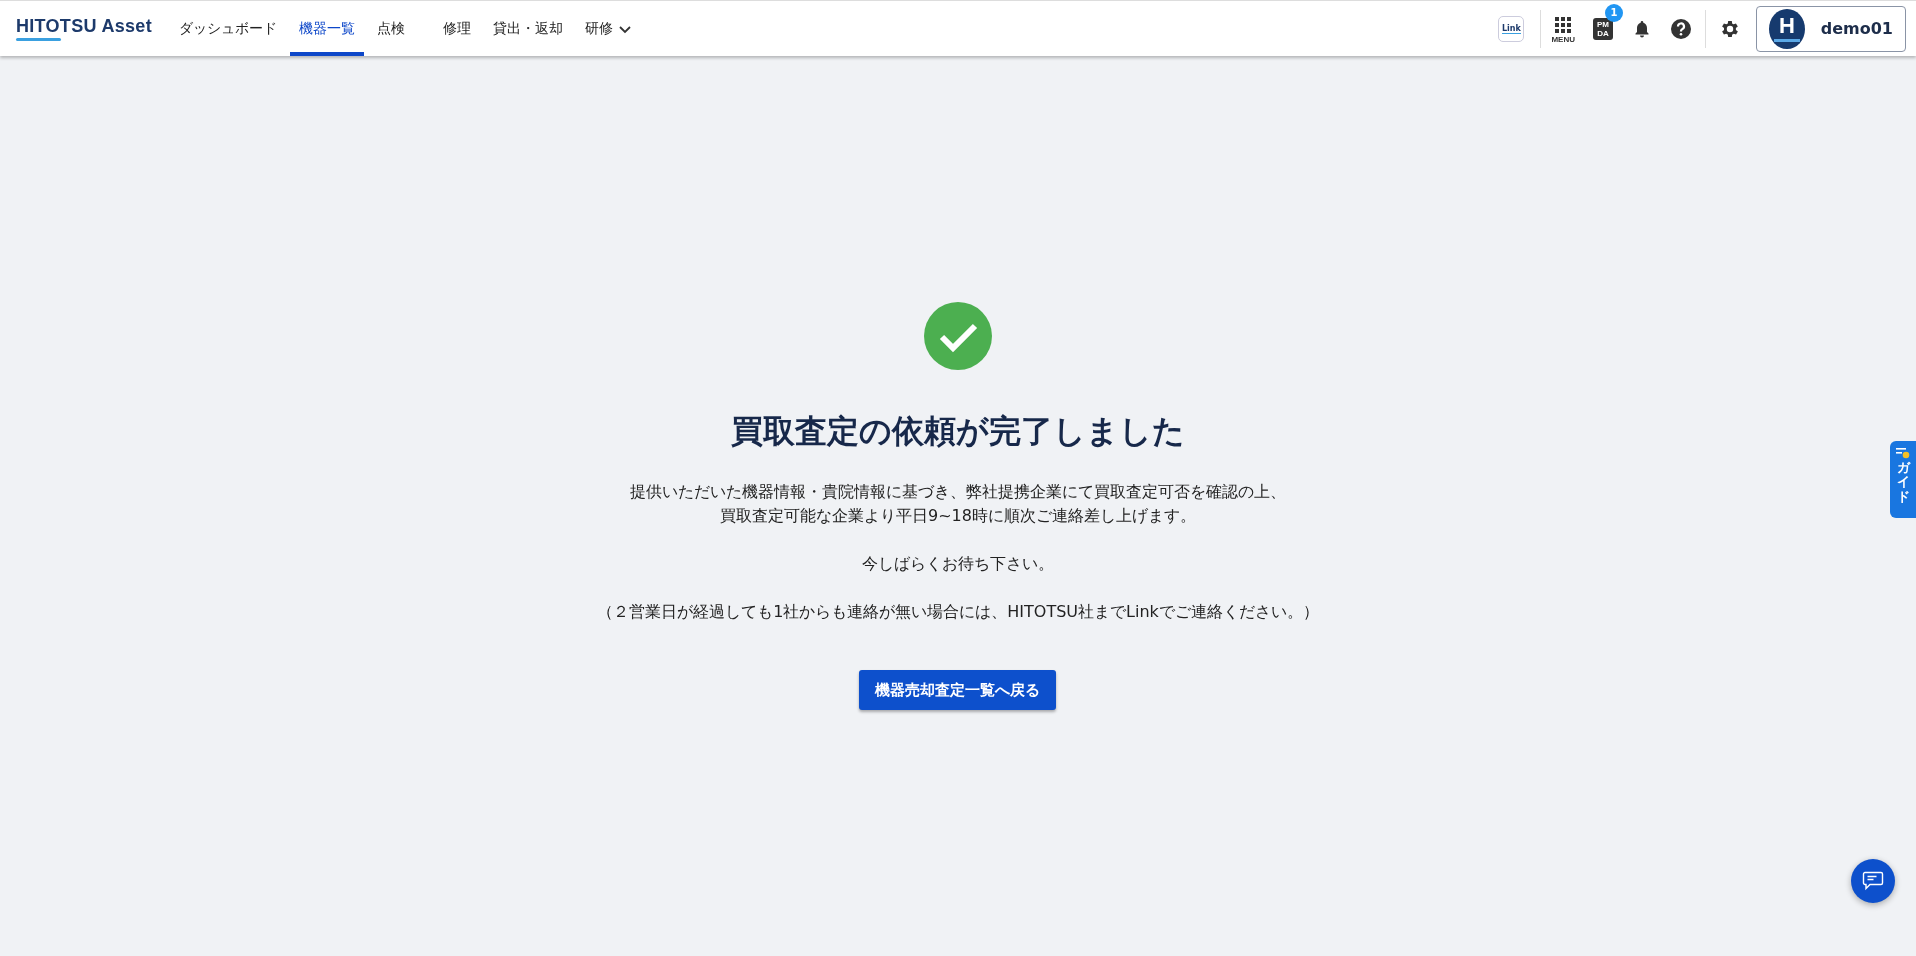  I want to click on help-button, so click(1681, 28).